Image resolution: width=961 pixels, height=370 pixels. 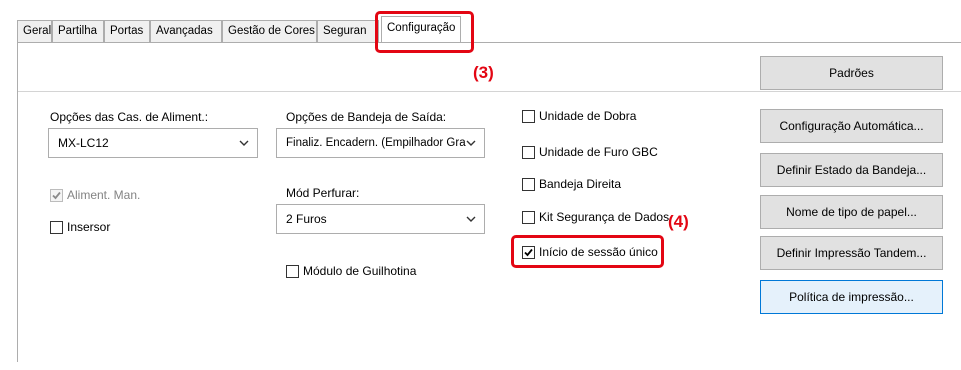 What do you see at coordinates (348, 31) in the screenshot?
I see `tab-security: Seguran` at bounding box center [348, 31].